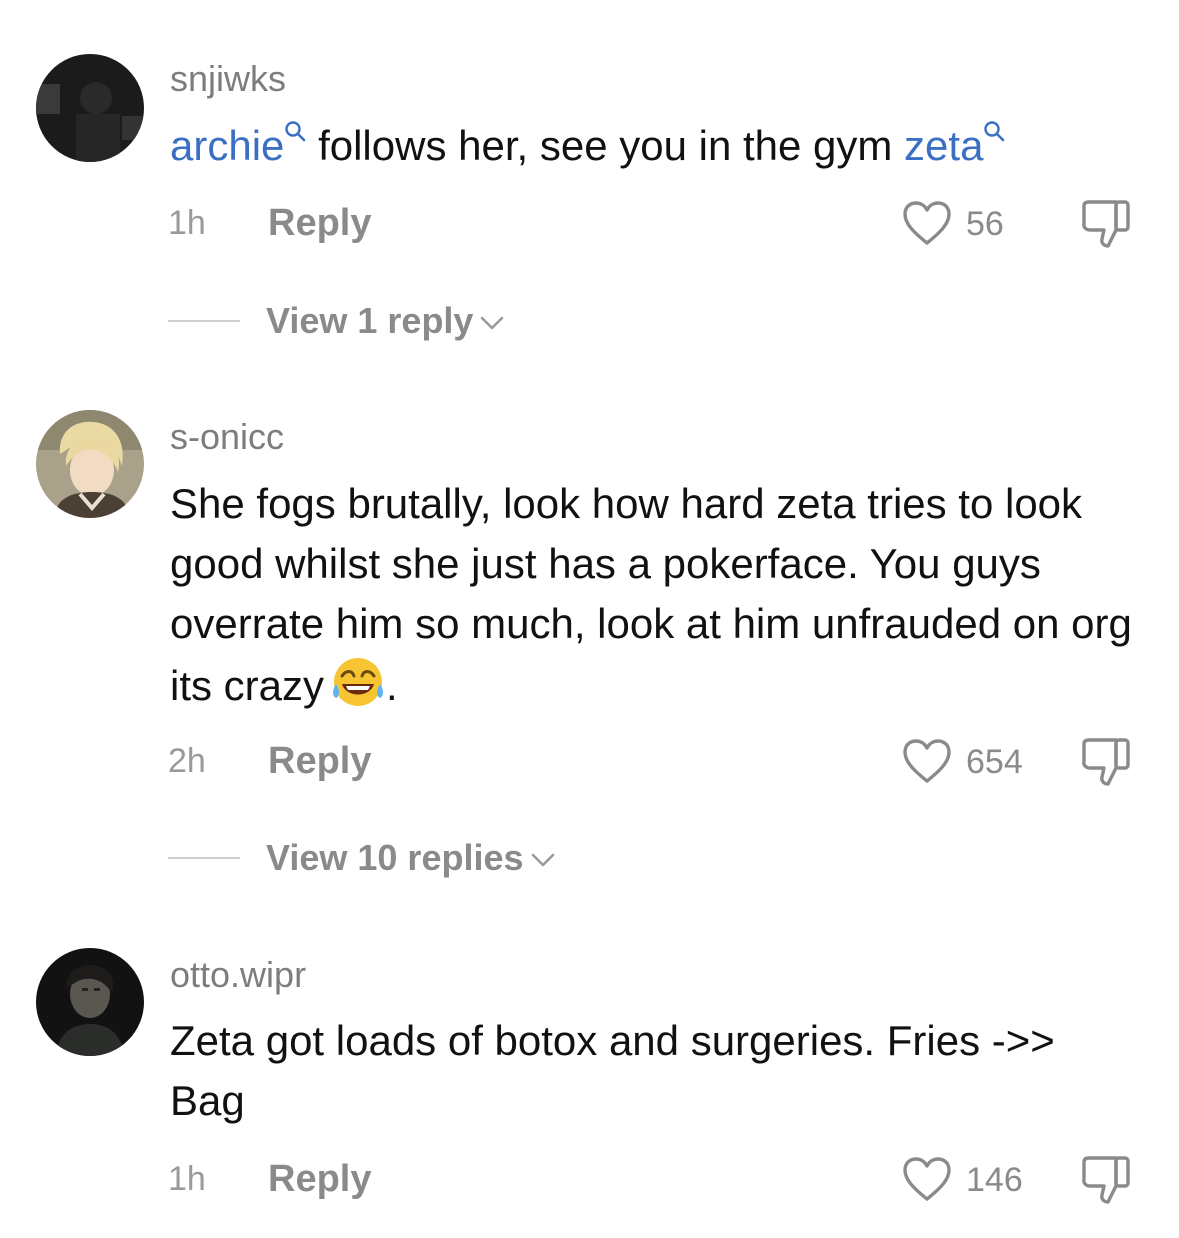 This screenshot has width=1179, height=1238. What do you see at coordinates (605, 145) in the screenshot?
I see `comment-text-body: follows her, see you in the gym` at bounding box center [605, 145].